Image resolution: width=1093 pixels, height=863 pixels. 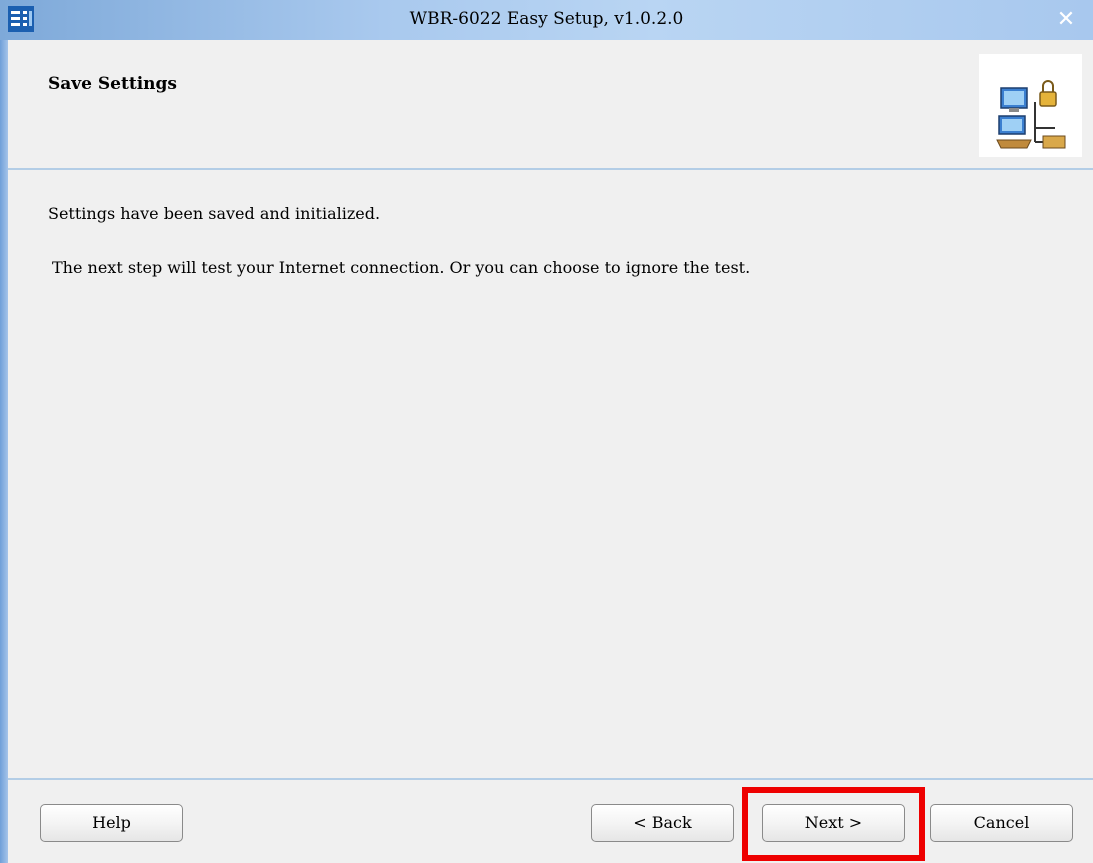 I want to click on title-bar: WBR-6022 Easy Setup, v1.0.2.0 ✕, so click(x=546, y=20).